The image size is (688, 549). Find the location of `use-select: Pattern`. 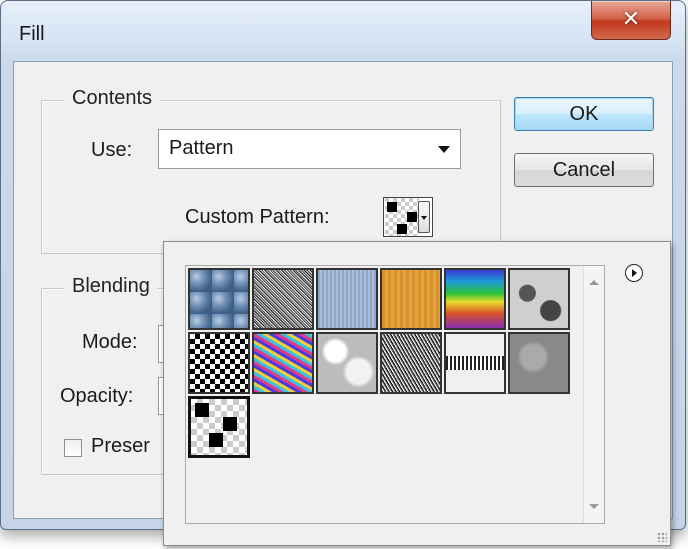

use-select: Pattern is located at coordinates (309, 149).